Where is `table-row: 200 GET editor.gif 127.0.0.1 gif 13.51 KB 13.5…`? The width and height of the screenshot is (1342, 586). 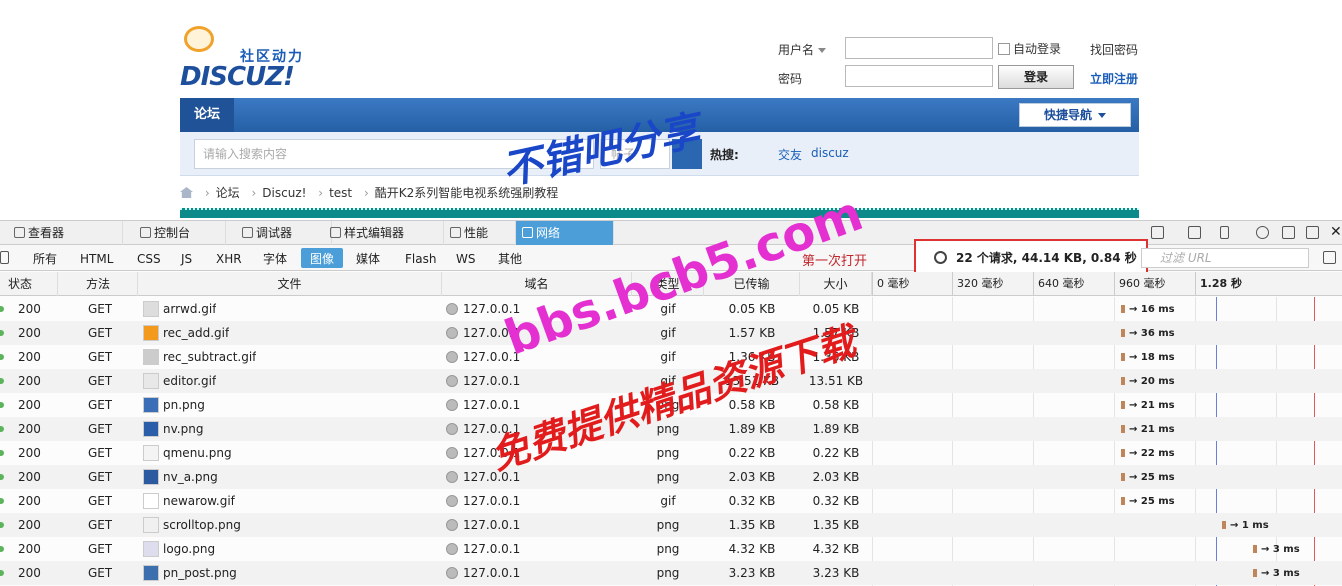 table-row: 200 GET editor.gif 127.0.0.1 gif 13.51 KB 13.5… is located at coordinates (671, 381).